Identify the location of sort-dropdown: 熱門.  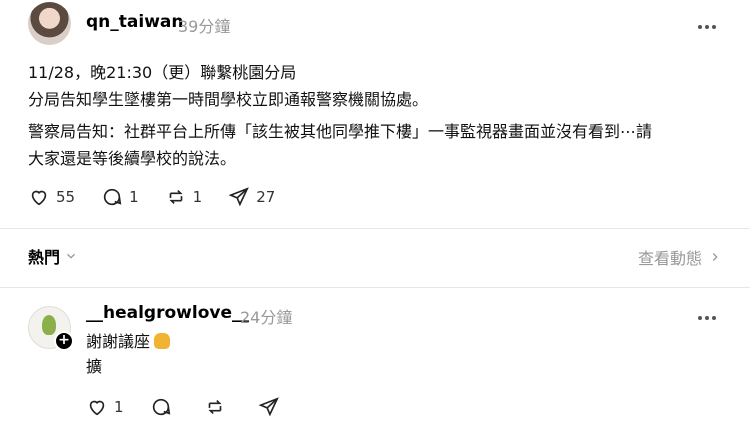
(53, 256).